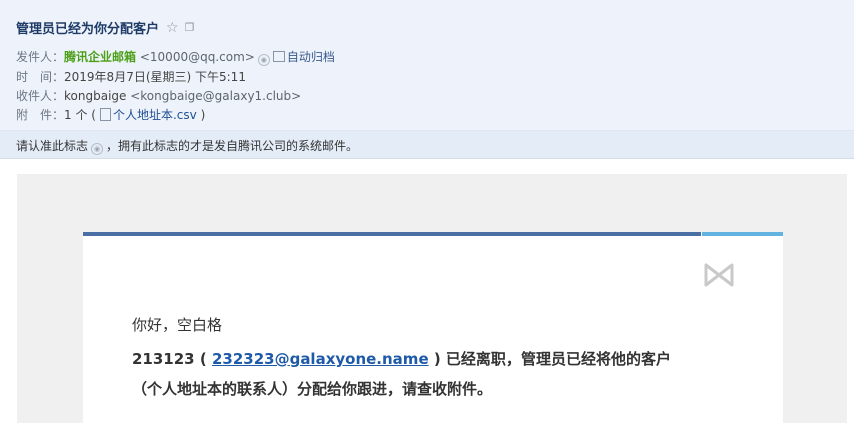  I want to click on attach-close-paren: ), so click(203, 115).